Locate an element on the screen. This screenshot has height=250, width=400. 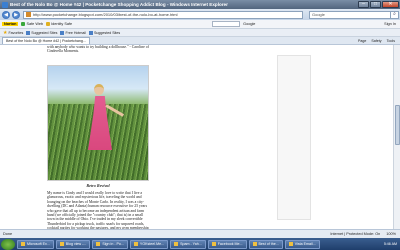
favorites-button: ★ Favorites is located at coordinates (13, 33).